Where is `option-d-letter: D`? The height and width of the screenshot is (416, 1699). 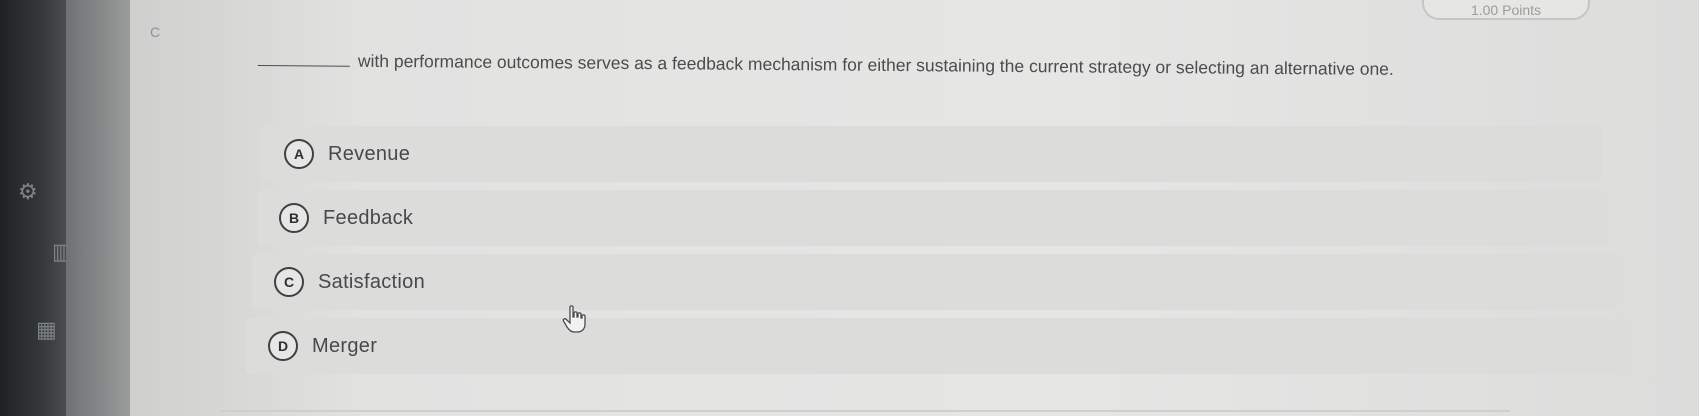
option-d-letter: D is located at coordinates (283, 346).